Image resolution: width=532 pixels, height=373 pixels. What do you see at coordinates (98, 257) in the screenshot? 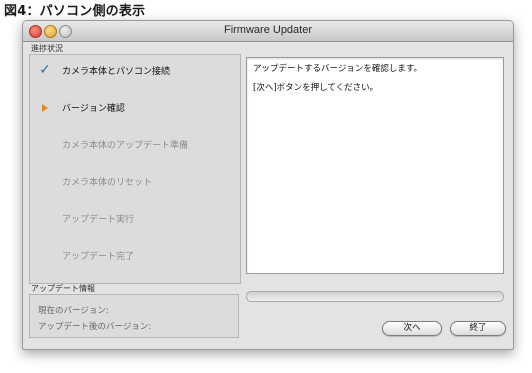
I see `step-label: アップデート完了` at bounding box center [98, 257].